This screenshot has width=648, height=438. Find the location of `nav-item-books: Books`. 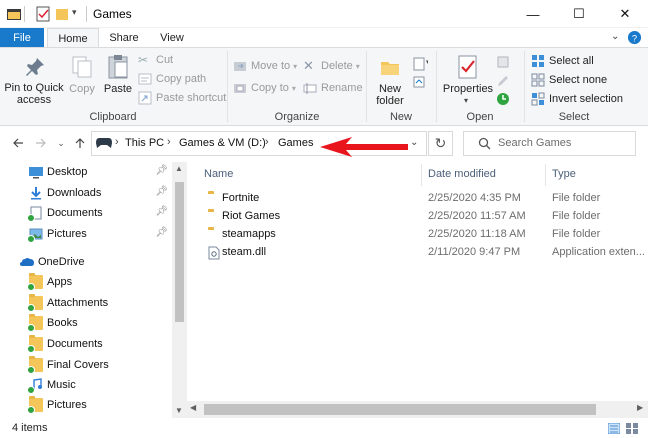

nav-item-books: Books is located at coordinates (86, 323).